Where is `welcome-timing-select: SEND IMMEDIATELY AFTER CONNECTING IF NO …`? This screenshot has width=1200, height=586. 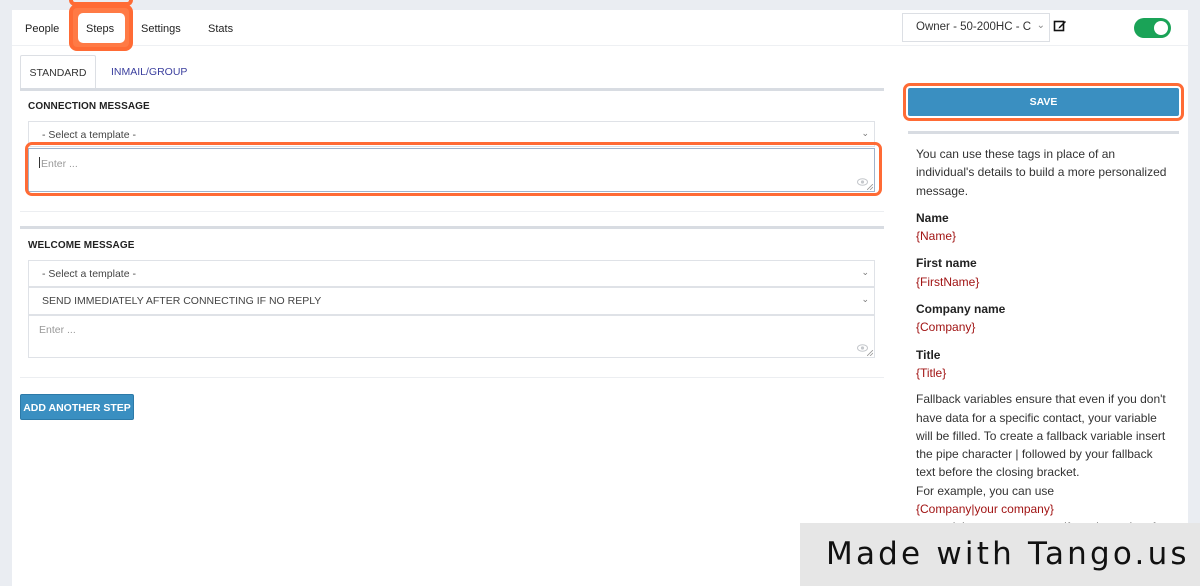 welcome-timing-select: SEND IMMEDIATELY AFTER CONNECTING IF NO … is located at coordinates (451, 301).